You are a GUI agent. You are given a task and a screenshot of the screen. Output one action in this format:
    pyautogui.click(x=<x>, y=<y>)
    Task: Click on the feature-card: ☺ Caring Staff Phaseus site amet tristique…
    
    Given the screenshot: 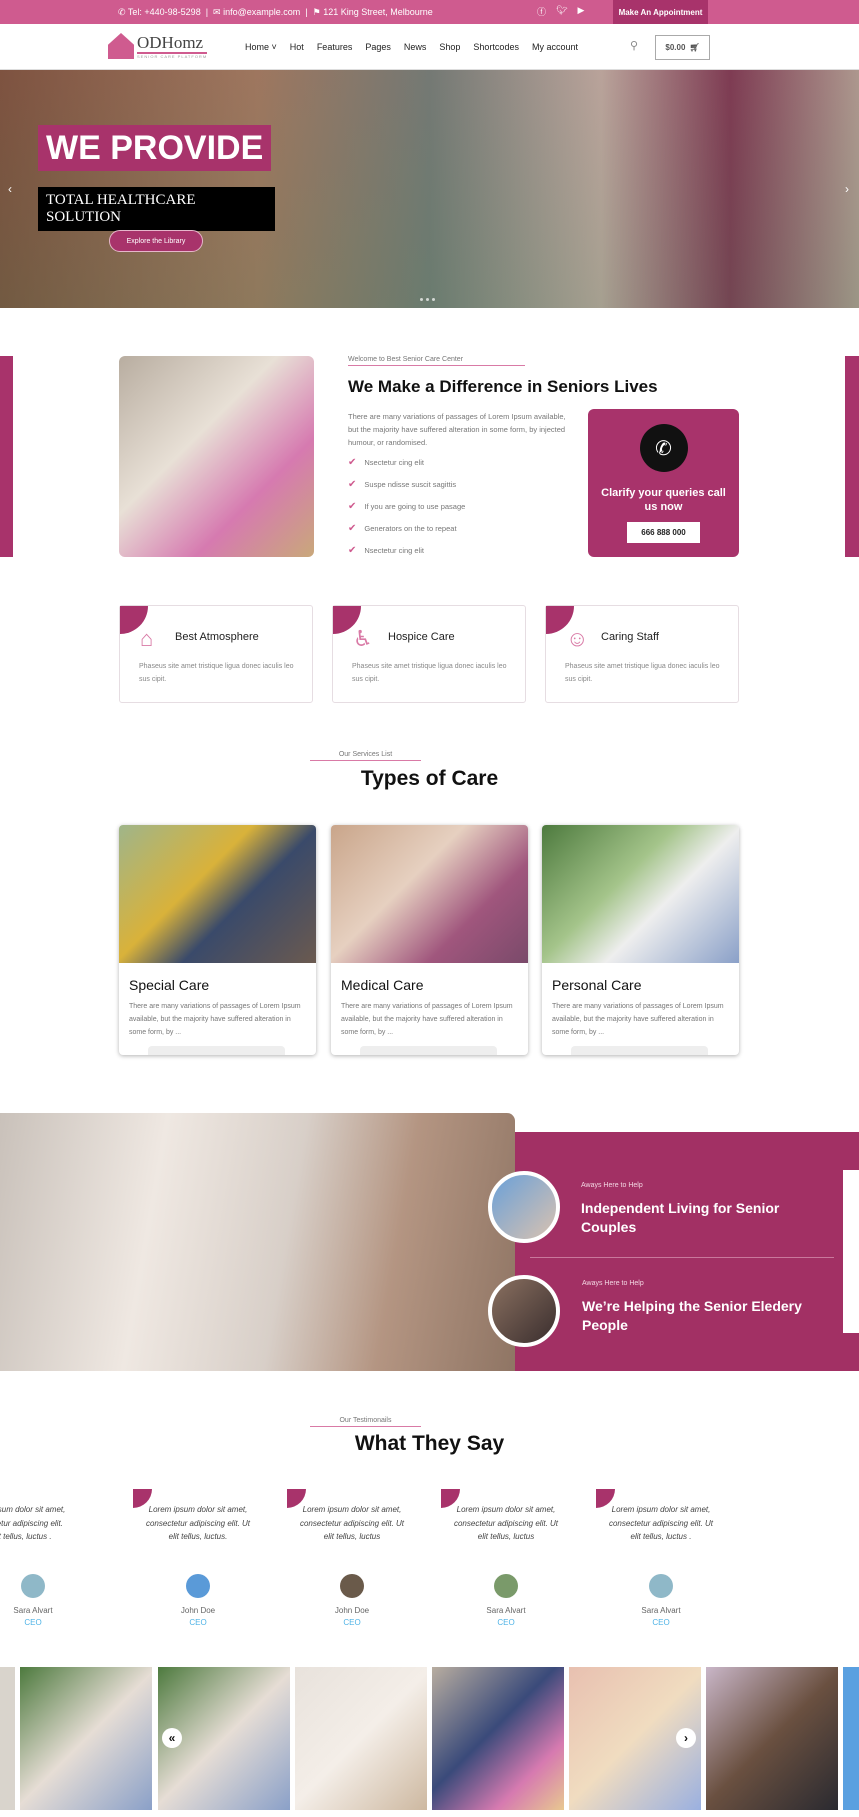 What is the action you would take?
    pyautogui.click(x=642, y=654)
    